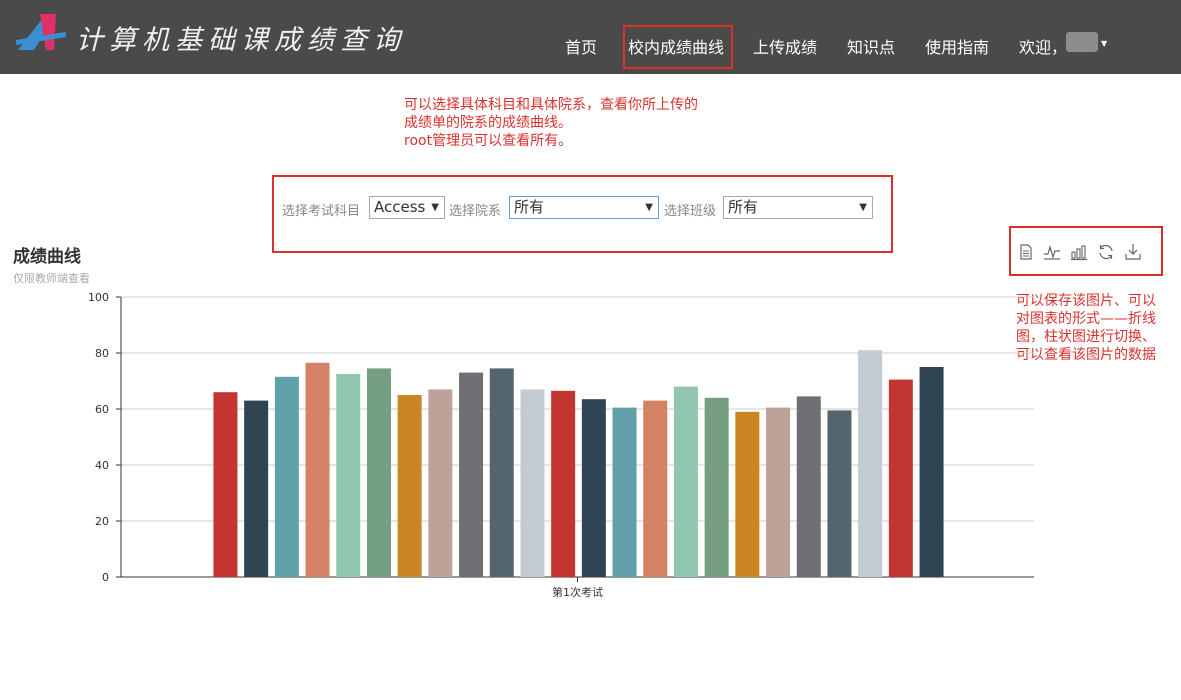 This screenshot has height=700, width=1181. Describe the element at coordinates (871, 46) in the screenshot. I see `nav-knowledge-points: 知识点` at that location.